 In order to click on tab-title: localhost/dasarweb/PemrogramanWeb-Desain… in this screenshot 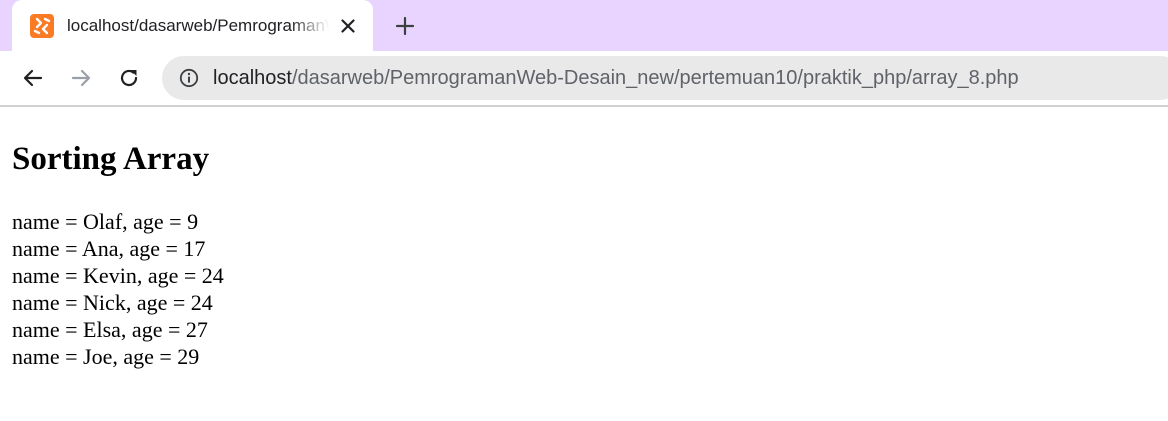, I will do `click(198, 25)`.